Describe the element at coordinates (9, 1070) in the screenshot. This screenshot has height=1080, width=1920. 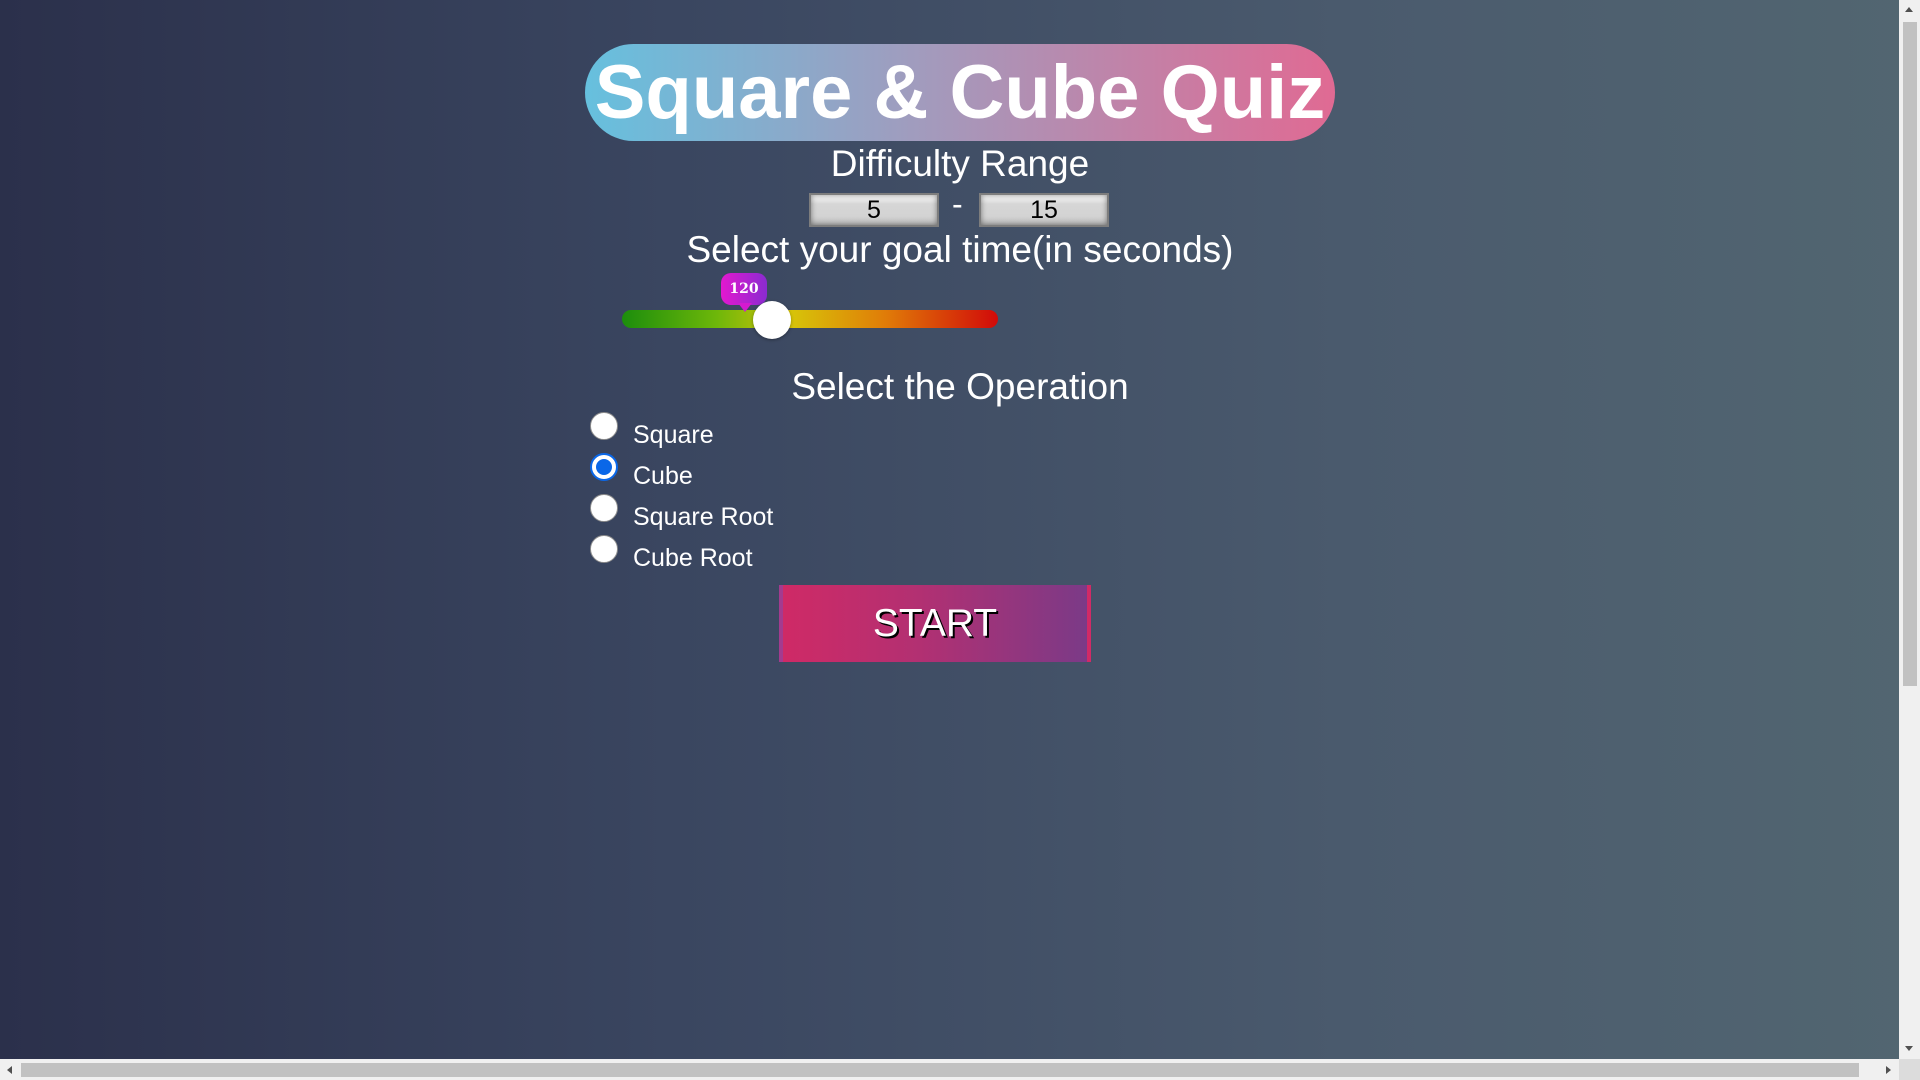
I see `scroll-left-arrow-icon` at that location.